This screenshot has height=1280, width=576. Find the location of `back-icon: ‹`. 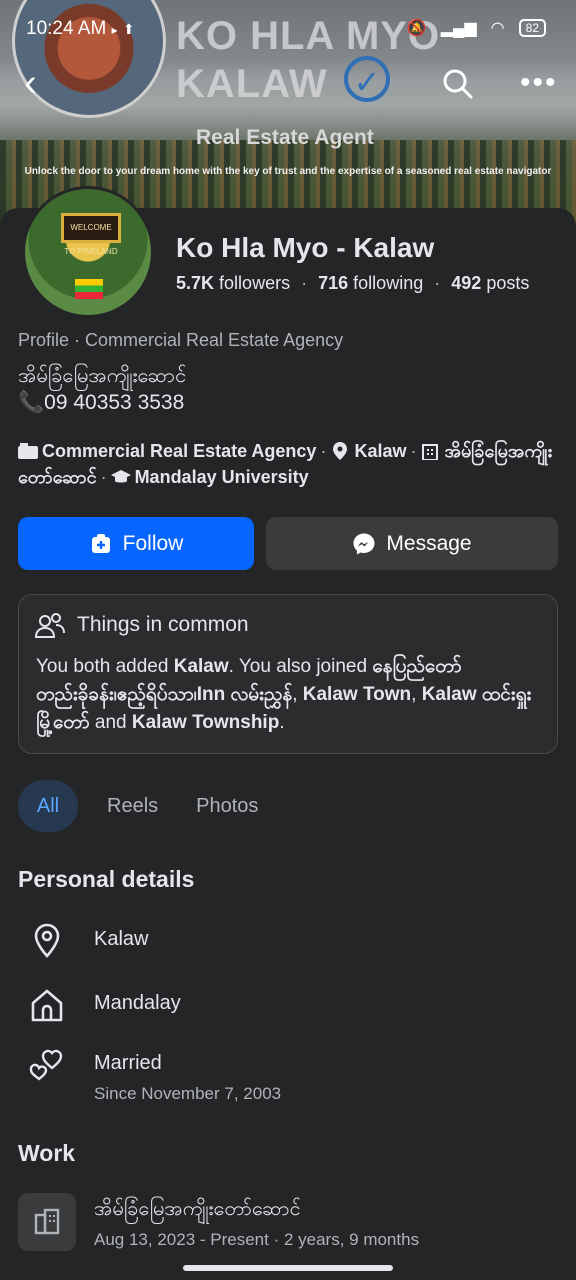

back-icon: ‹ is located at coordinates (30, 83).